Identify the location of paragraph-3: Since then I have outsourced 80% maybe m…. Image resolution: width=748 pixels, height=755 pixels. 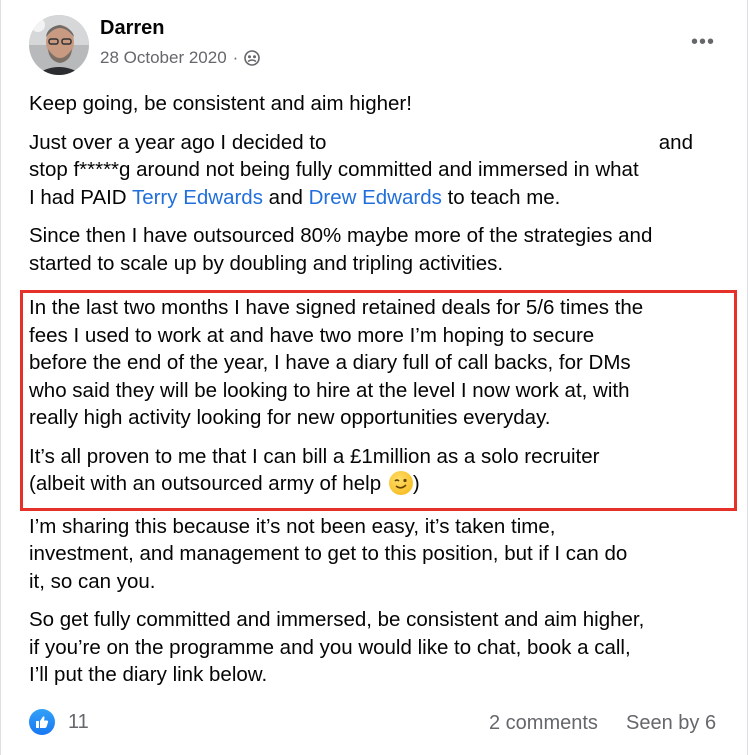
(381, 249).